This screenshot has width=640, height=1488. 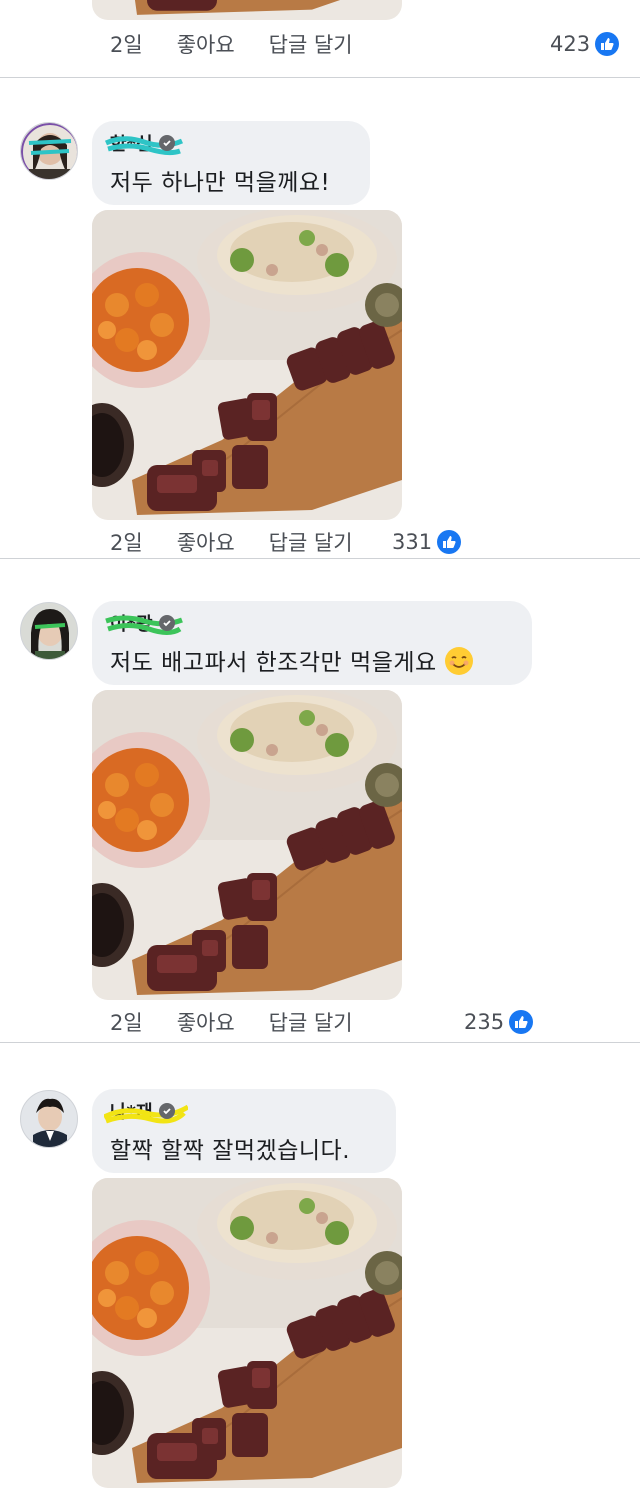 I want to click on reaction-count: 423, so click(x=585, y=44).